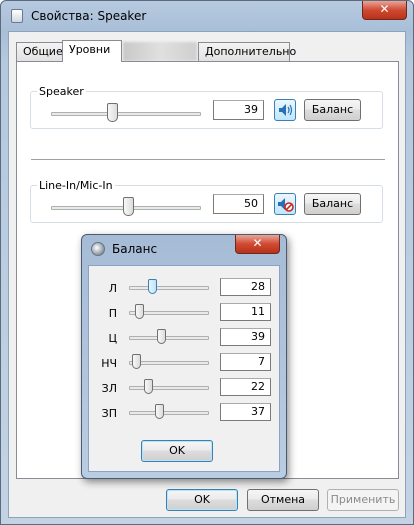  I want to click on title-bar: Свойства: Speaker ✕, so click(207, 16).